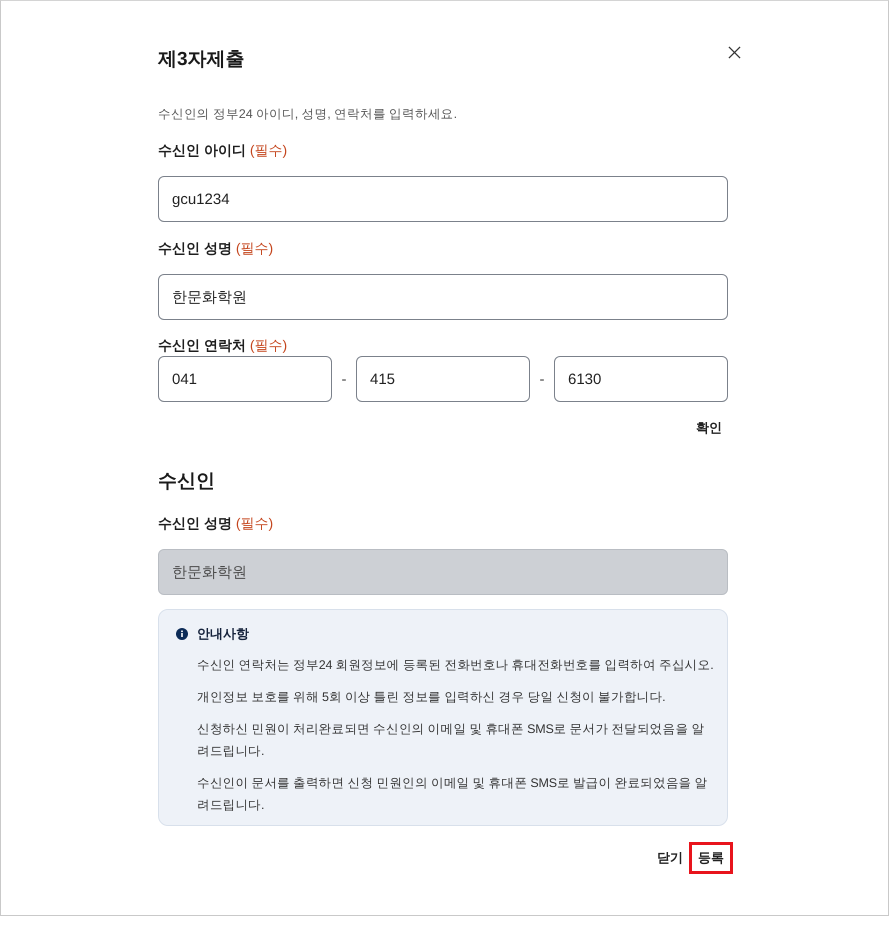 The height and width of the screenshot is (934, 890). I want to click on text-input: 한문화학원, so click(443, 297).